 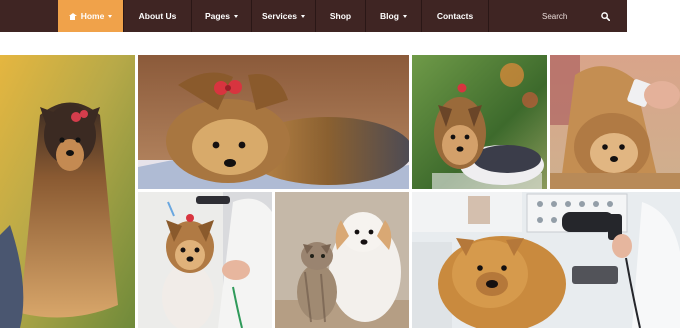 What do you see at coordinates (389, 16) in the screenshot?
I see `nav-label-blog: Blog` at bounding box center [389, 16].